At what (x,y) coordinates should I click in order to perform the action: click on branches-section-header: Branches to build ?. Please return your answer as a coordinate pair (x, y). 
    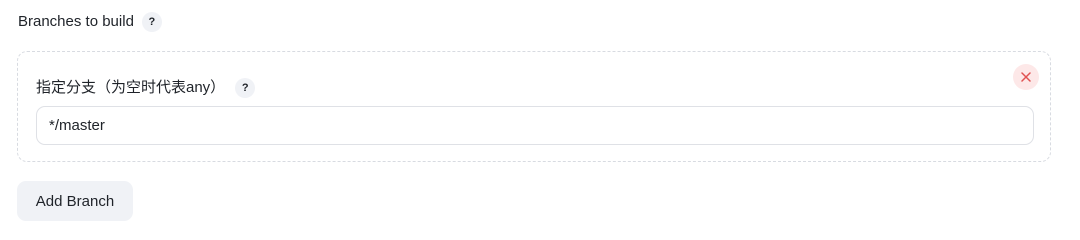
    Looking at the image, I should click on (90, 22).